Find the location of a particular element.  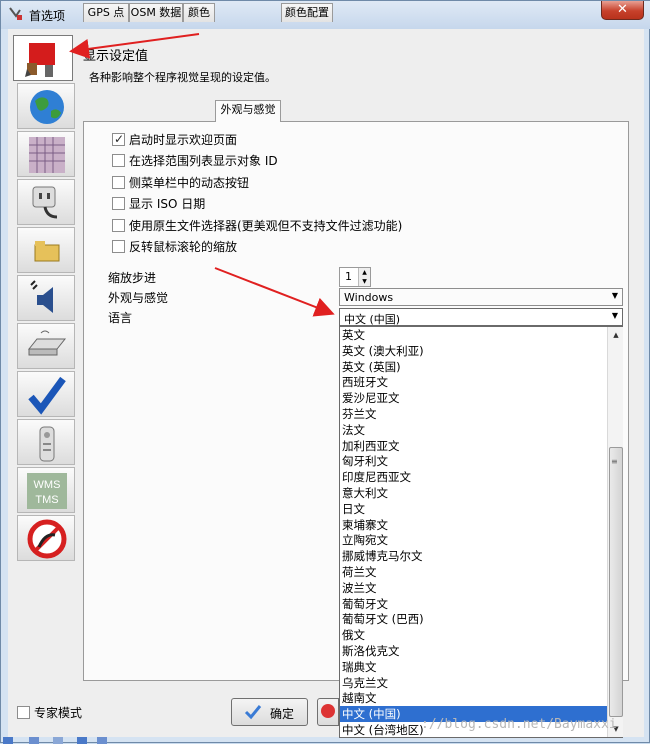

language-option: 葡萄牙文 is located at coordinates (473, 604).